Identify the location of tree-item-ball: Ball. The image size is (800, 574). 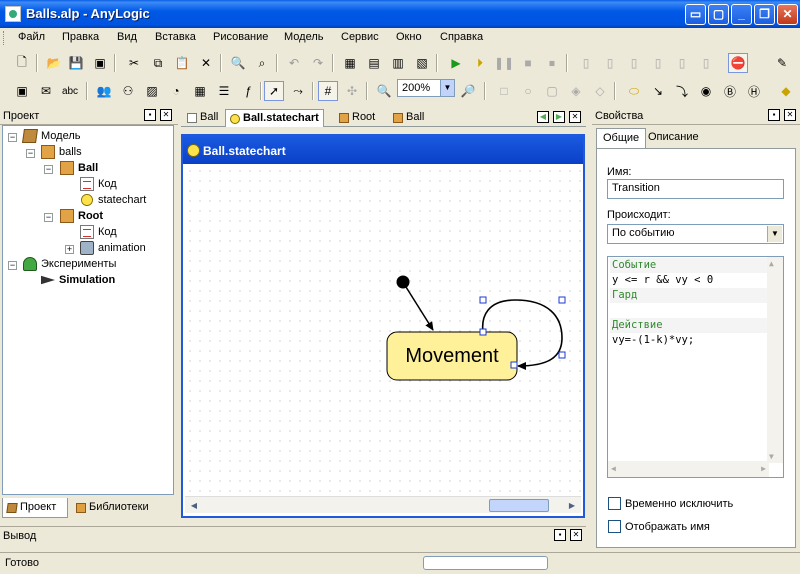
(79, 168).